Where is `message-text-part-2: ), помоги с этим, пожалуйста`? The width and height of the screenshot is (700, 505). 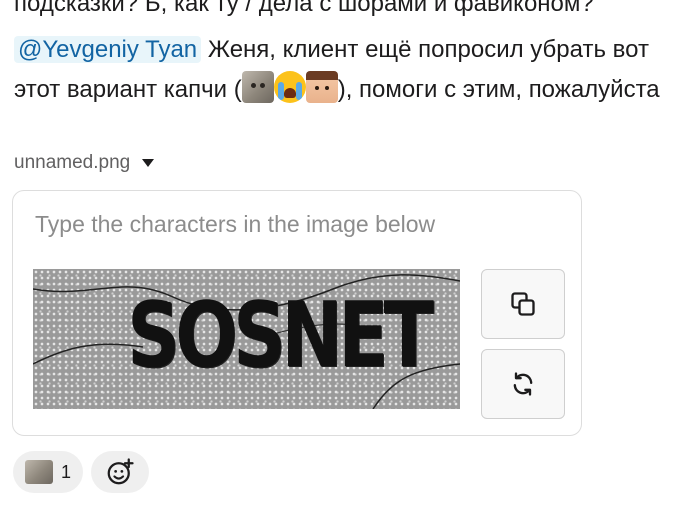 message-text-part-2: ), помоги с этим, пожалуйста is located at coordinates (498, 89).